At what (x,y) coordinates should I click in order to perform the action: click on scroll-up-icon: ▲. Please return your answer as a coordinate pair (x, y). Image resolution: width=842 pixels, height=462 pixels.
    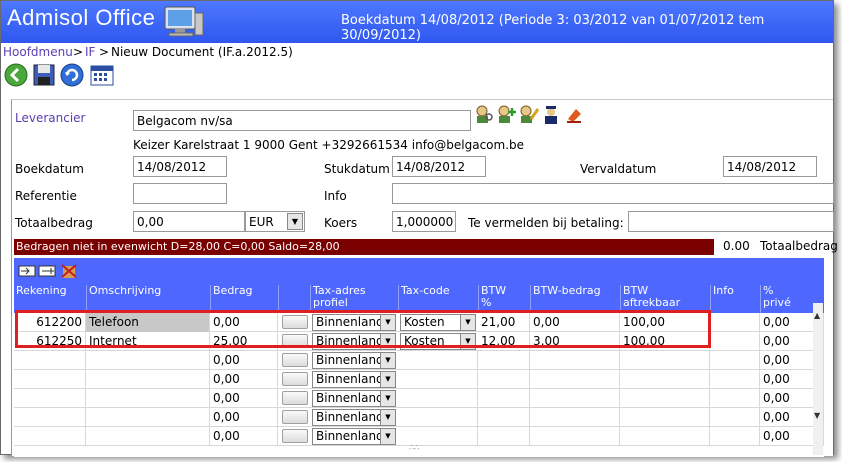
    Looking at the image, I should click on (817, 315).